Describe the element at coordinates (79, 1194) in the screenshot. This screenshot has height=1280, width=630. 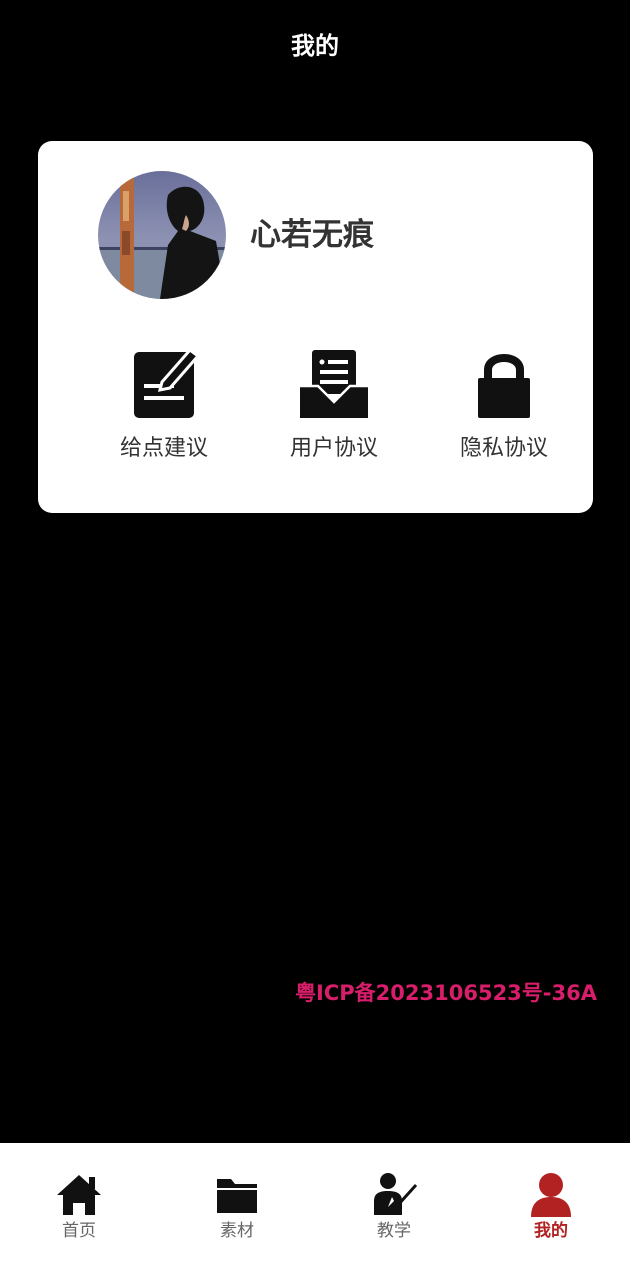
I see `home-icon` at that location.